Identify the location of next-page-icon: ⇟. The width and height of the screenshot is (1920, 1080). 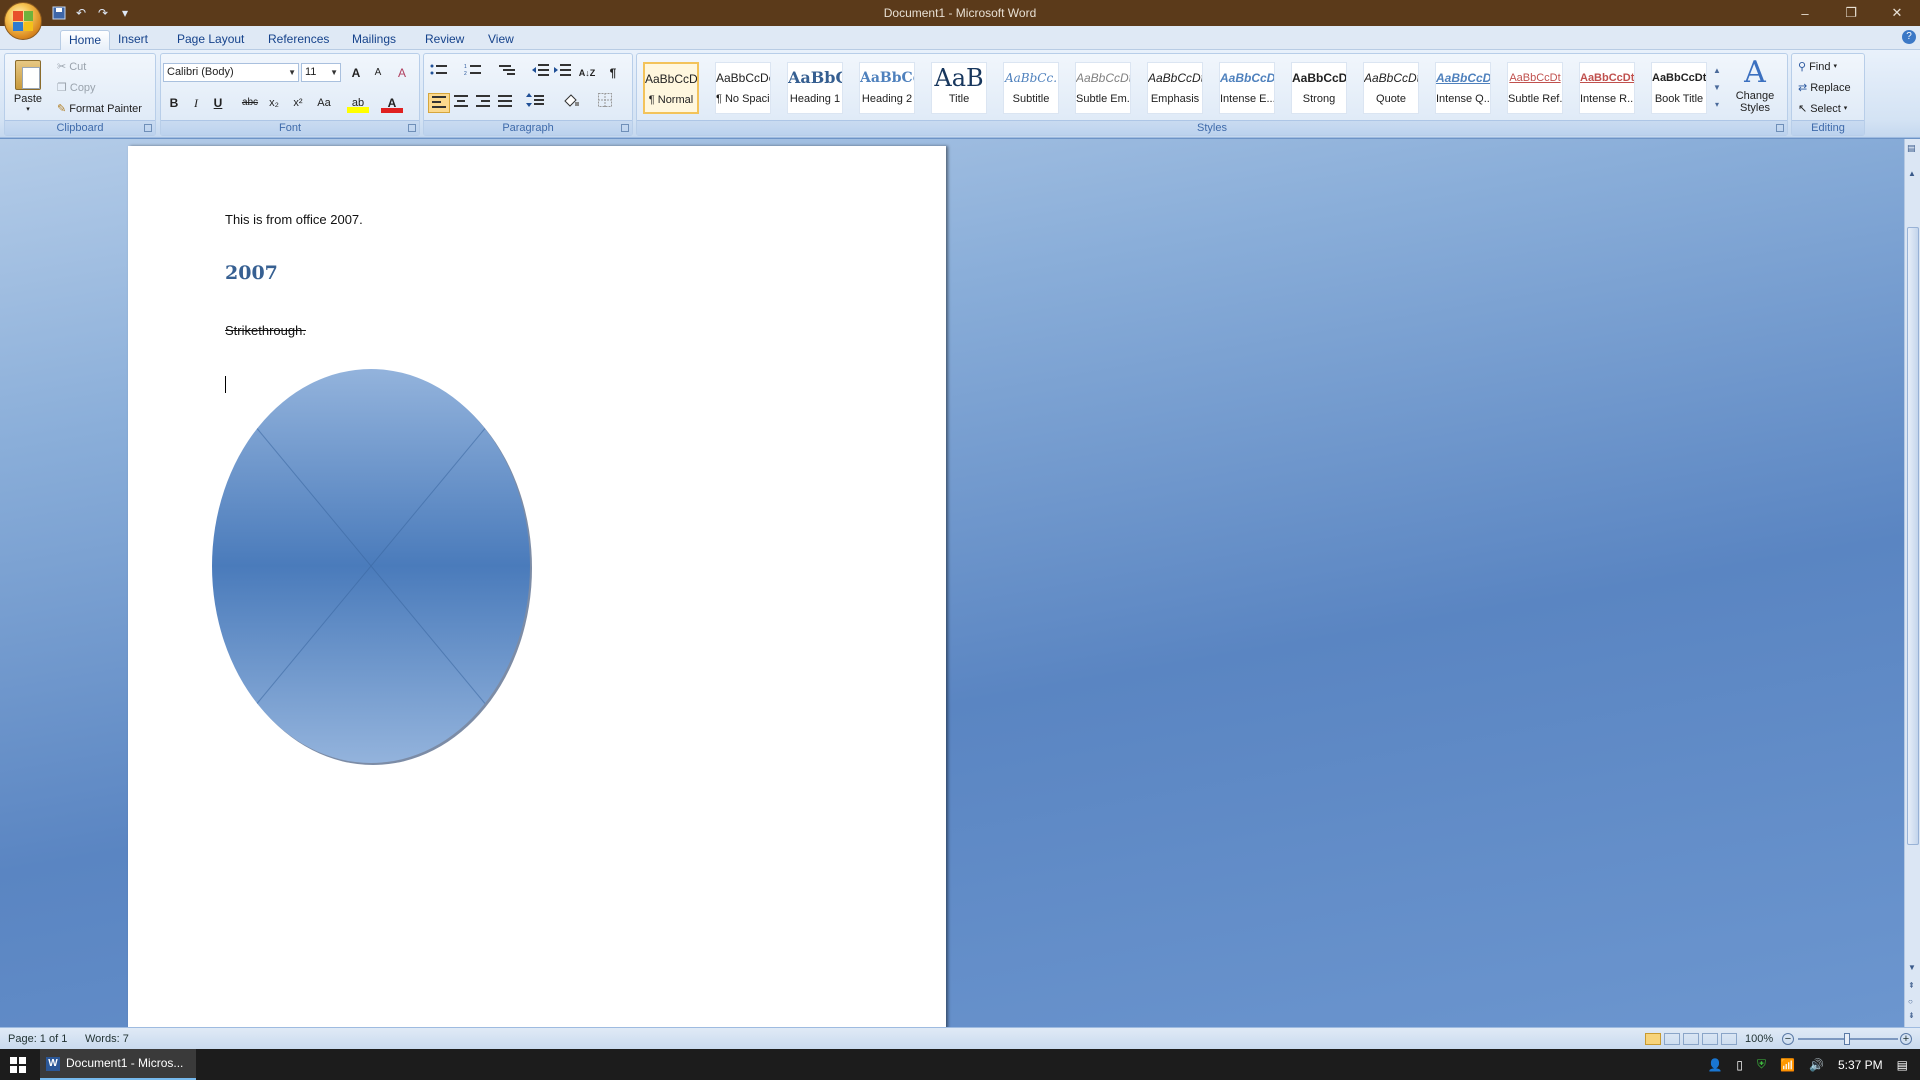
(1911, 1015).